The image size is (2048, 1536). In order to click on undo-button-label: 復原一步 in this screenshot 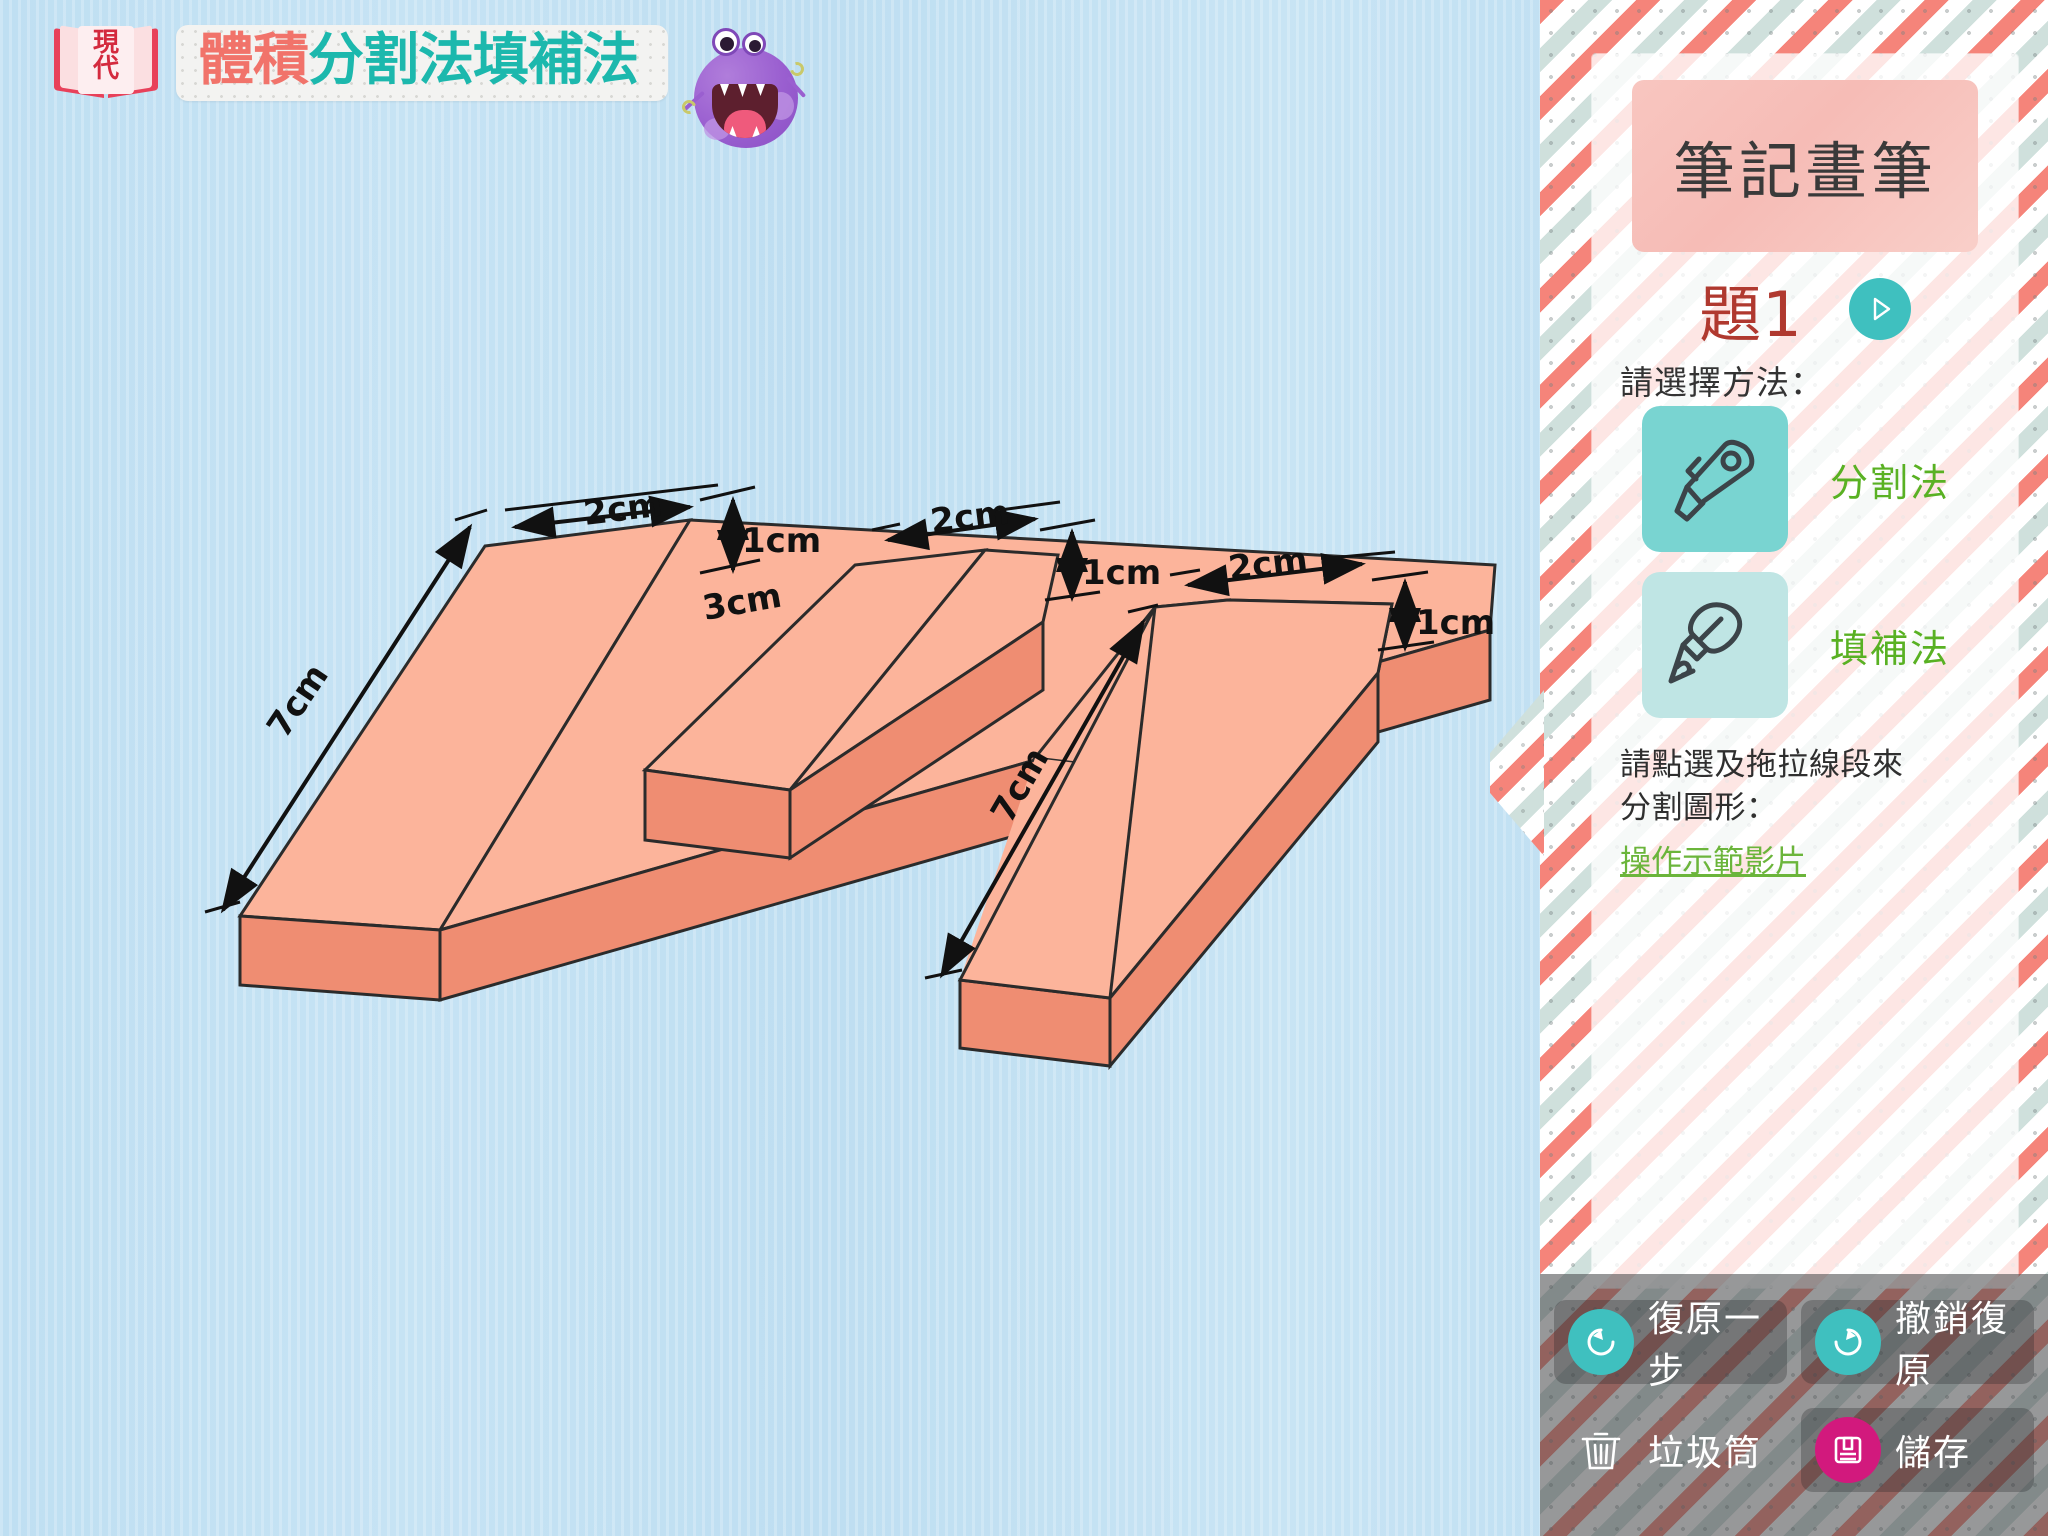, I will do `click(1705, 1345)`.